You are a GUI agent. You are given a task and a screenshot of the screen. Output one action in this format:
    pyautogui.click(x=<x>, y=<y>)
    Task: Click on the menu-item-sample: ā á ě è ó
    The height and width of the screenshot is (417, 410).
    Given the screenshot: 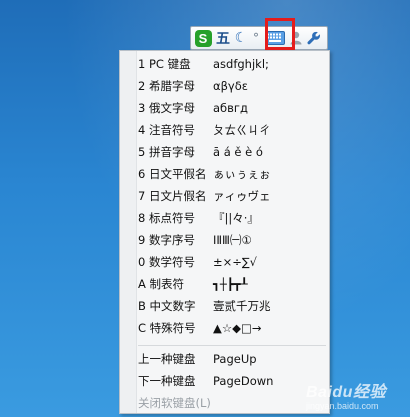 What is the action you would take?
    pyautogui.click(x=238, y=152)
    